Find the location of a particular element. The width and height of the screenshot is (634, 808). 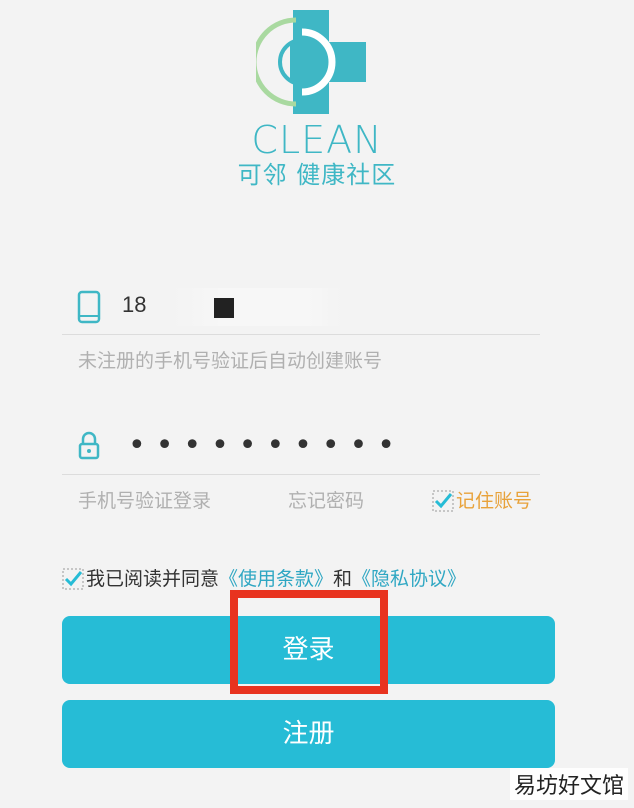

agreement-and: 和 is located at coordinates (343, 579).